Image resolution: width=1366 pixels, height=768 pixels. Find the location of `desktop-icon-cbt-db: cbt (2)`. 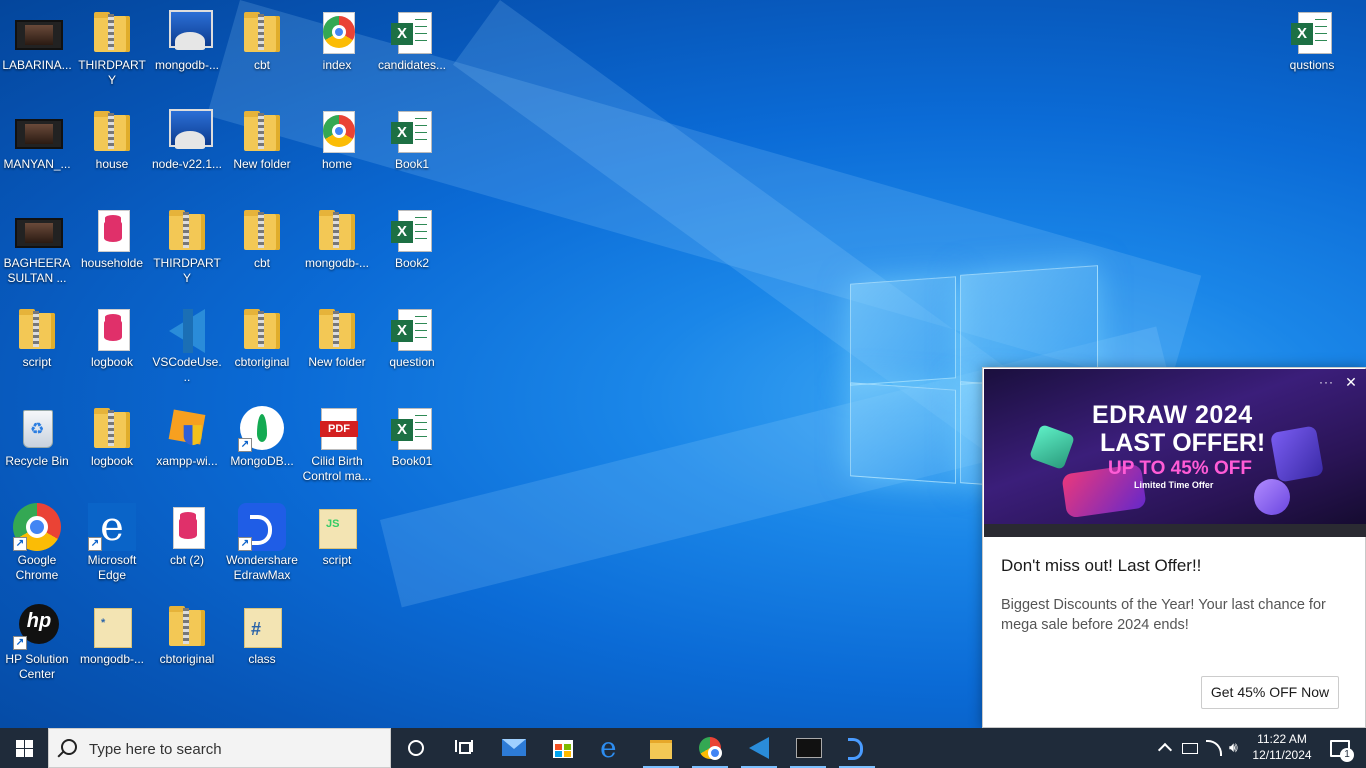

desktop-icon-cbt-db: cbt (2) is located at coordinates (187, 535).